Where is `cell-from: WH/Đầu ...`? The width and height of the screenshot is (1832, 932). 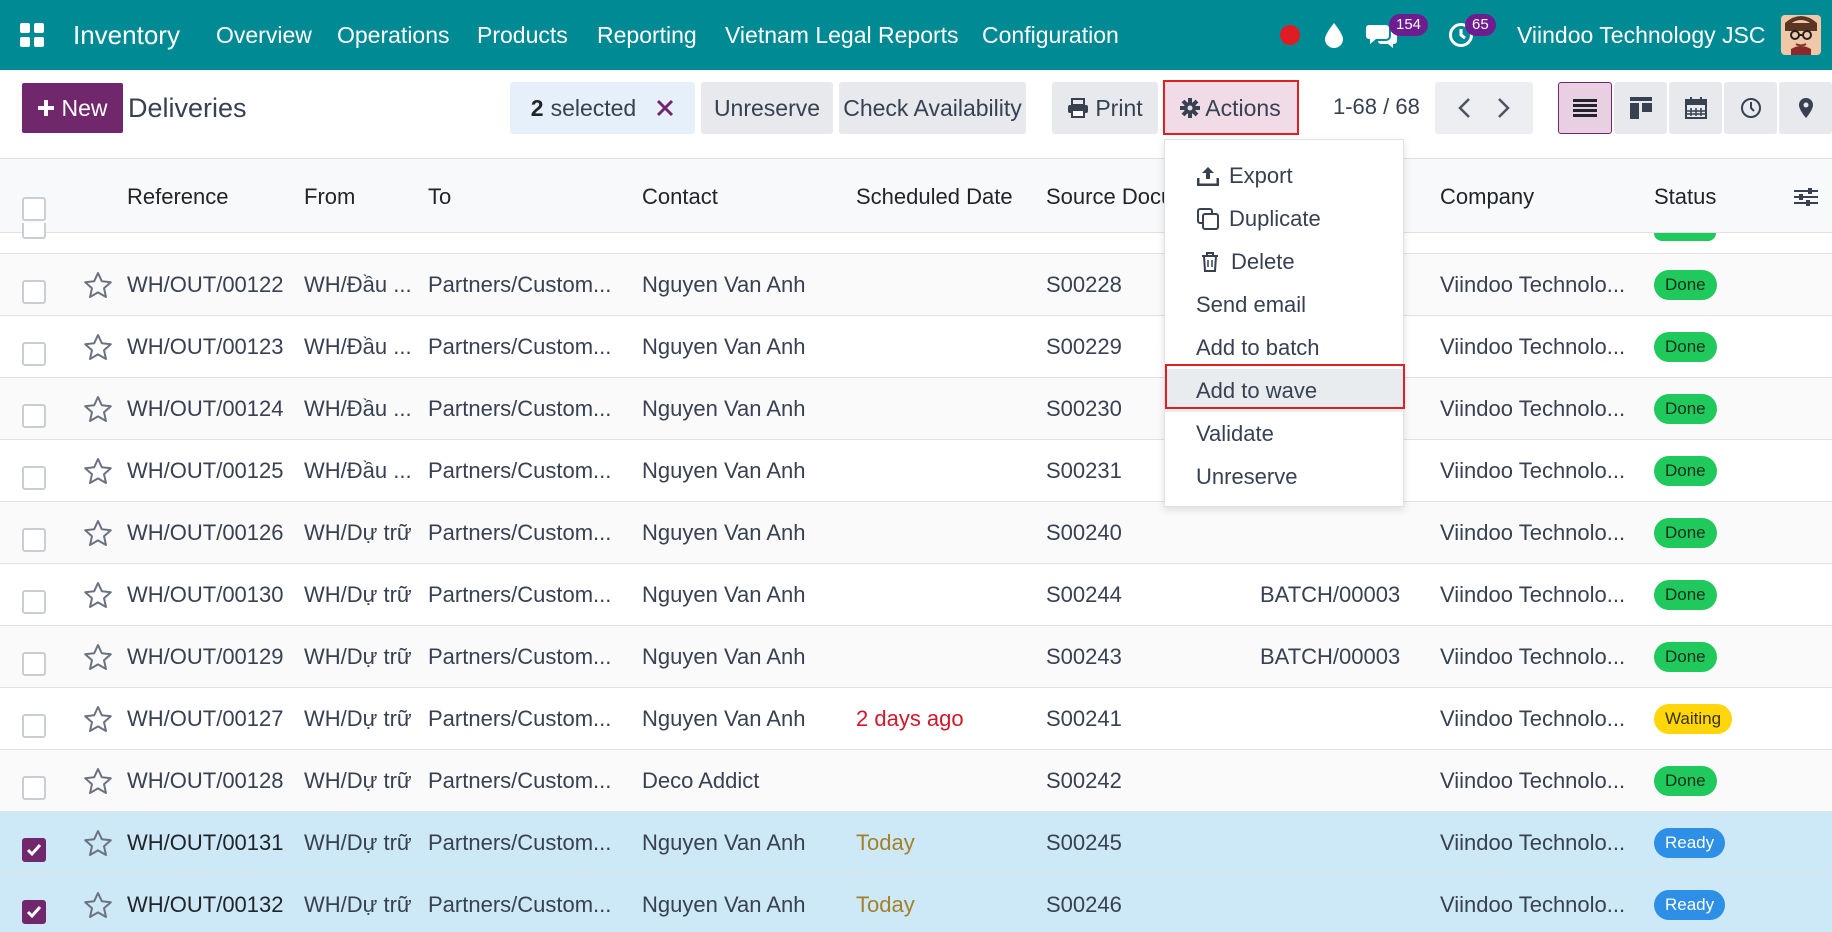 cell-from: WH/Đầu ... is located at coordinates (357, 346).